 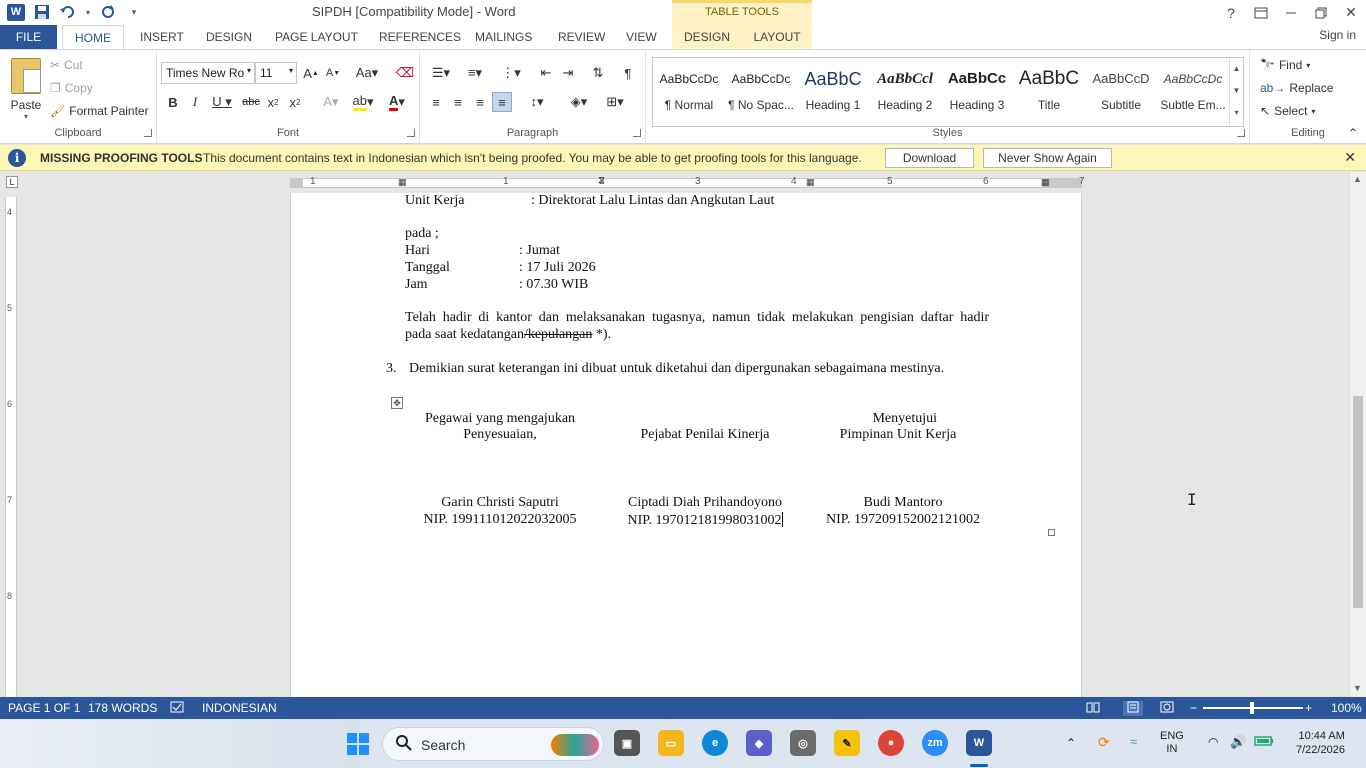 I want to click on tab-insert: INSERT, so click(x=162, y=37).